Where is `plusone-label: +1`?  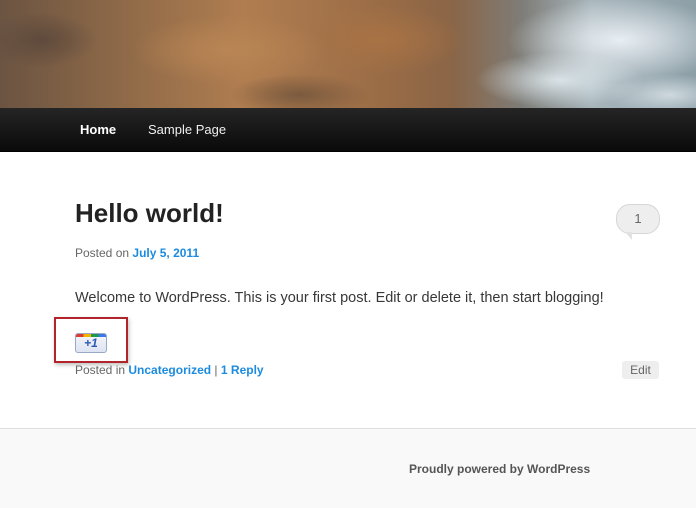
plusone-label: +1 is located at coordinates (91, 343).